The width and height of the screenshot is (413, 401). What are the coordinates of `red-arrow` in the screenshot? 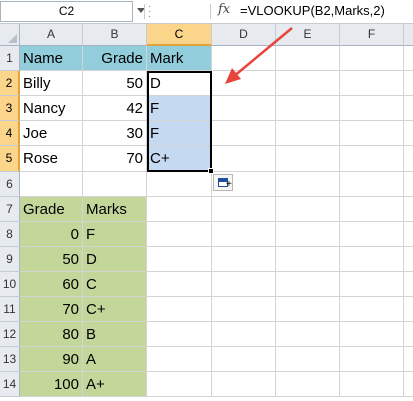 It's located at (259, 55).